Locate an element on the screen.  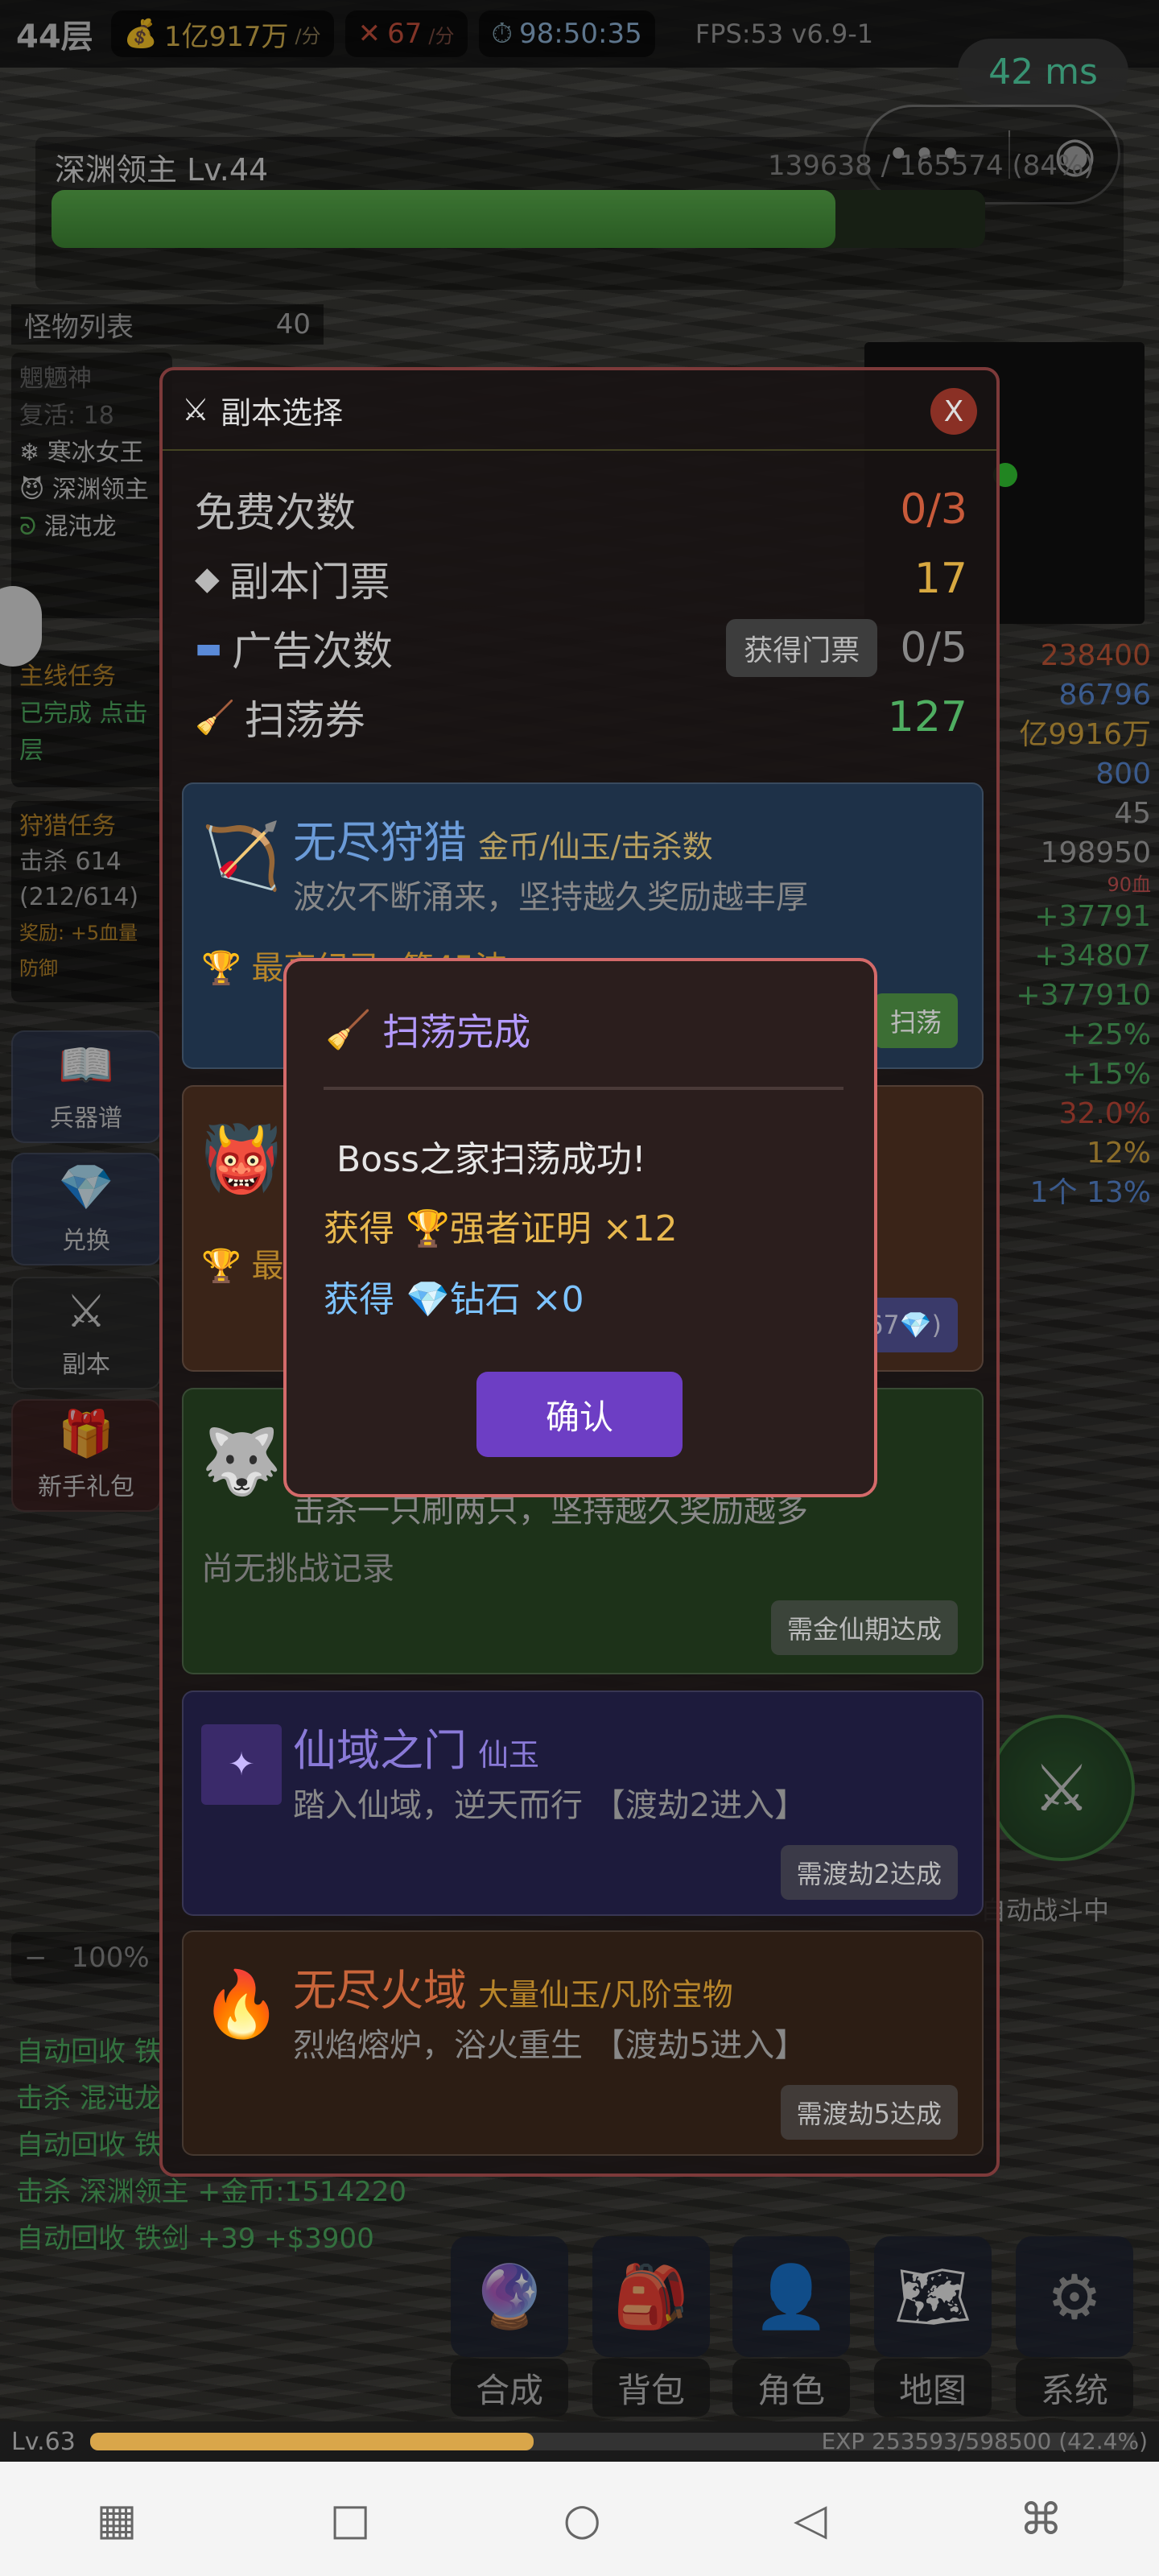
dungeon-card-endless-fire: 🔥 无尽火域 大量仙玉/凡阶宝物 烈焰熔炉，浴火重生 【渡劫5进入】 需渡劫5达成 is located at coordinates (583, 2043).